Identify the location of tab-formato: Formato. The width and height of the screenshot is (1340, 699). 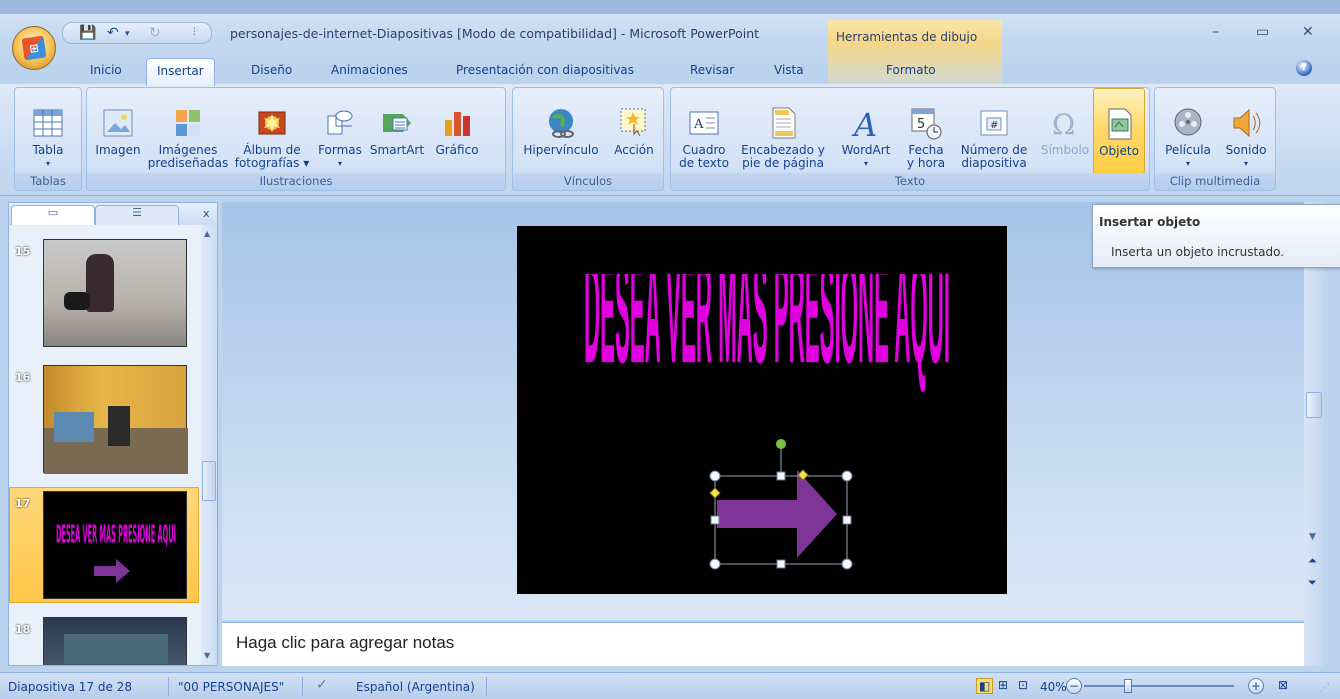
(911, 70).